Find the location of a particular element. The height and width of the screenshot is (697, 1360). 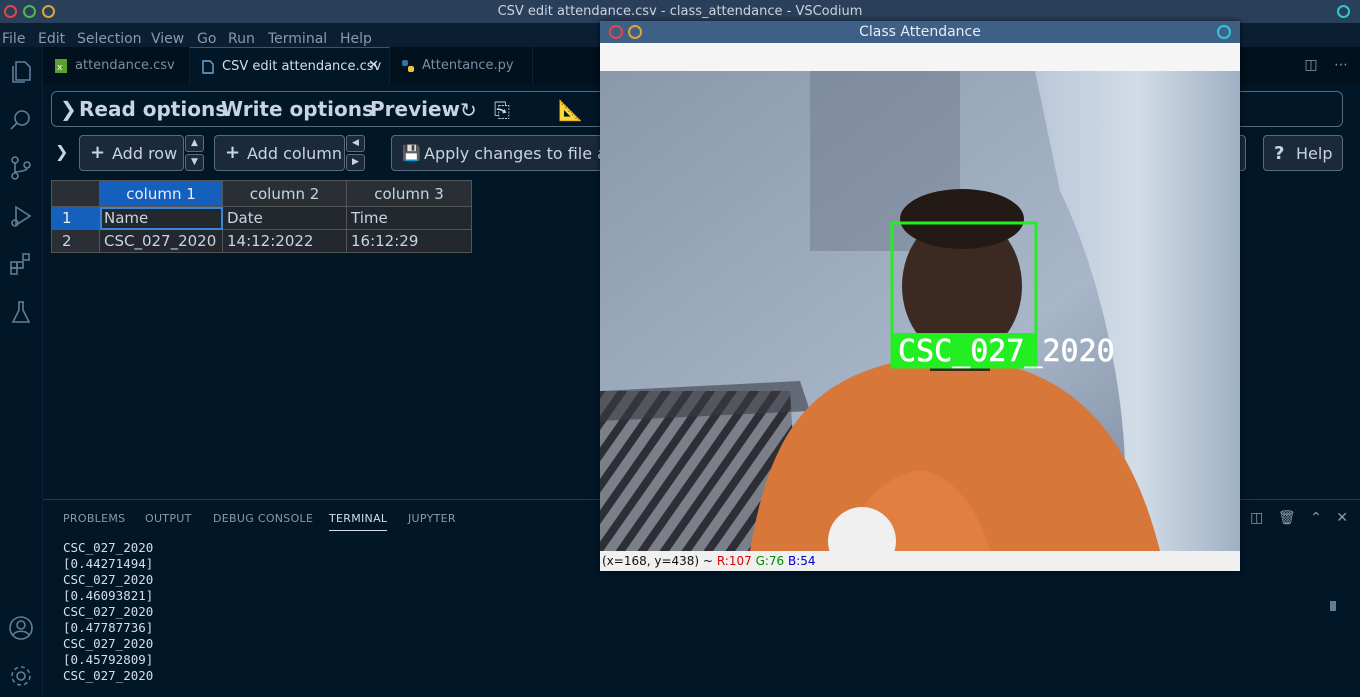

close-tab-icon: ✕ is located at coordinates (373, 65).